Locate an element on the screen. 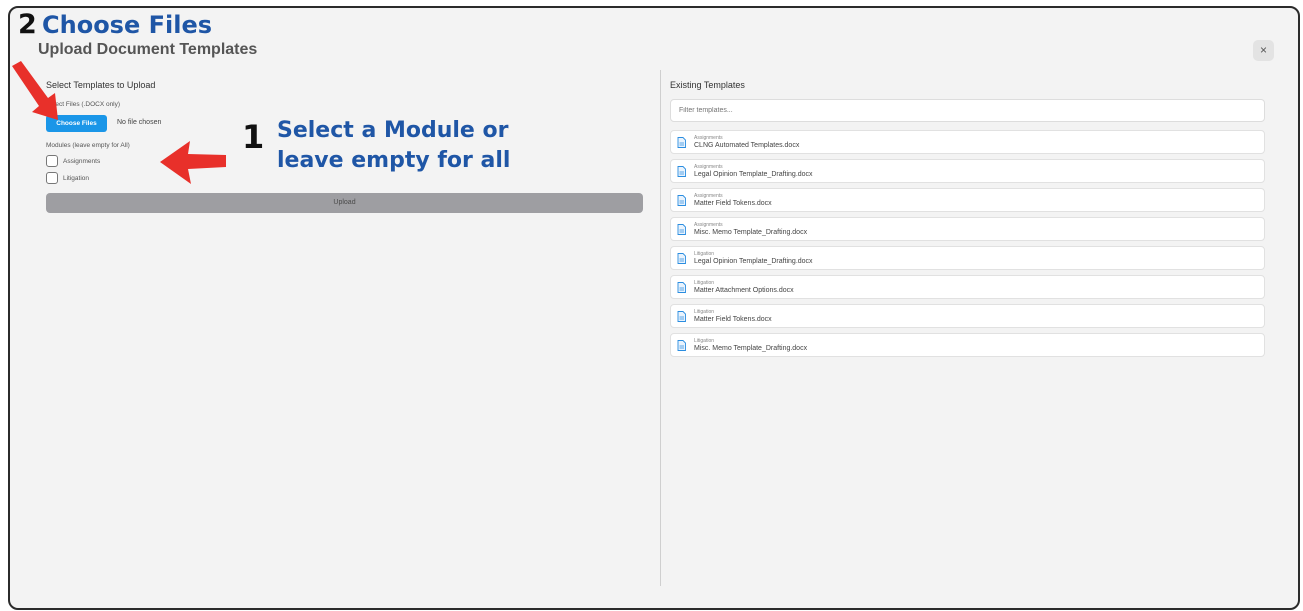 The width and height of the screenshot is (1303, 611). modules-label: Modules (leave empty for All) is located at coordinates (88, 145).